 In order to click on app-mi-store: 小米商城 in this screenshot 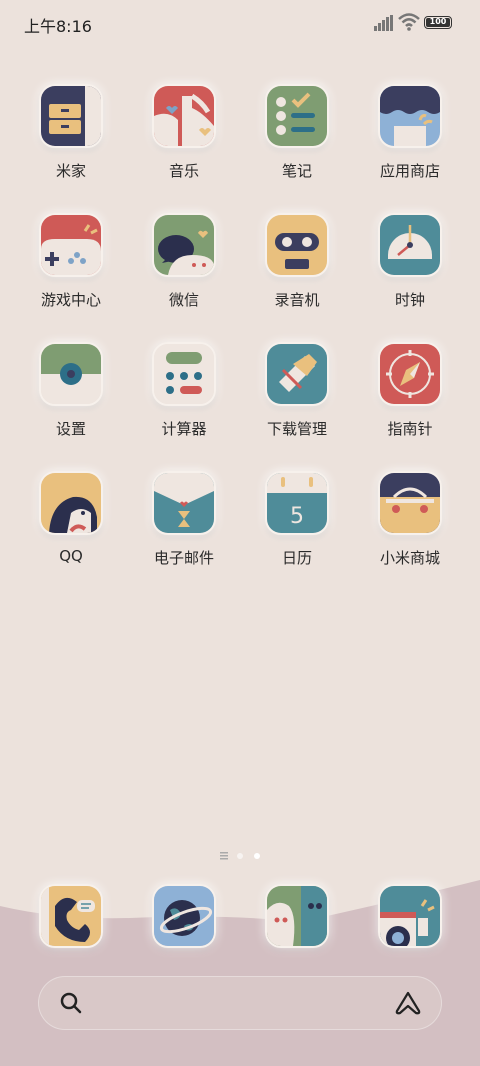, I will do `click(410, 519)`.